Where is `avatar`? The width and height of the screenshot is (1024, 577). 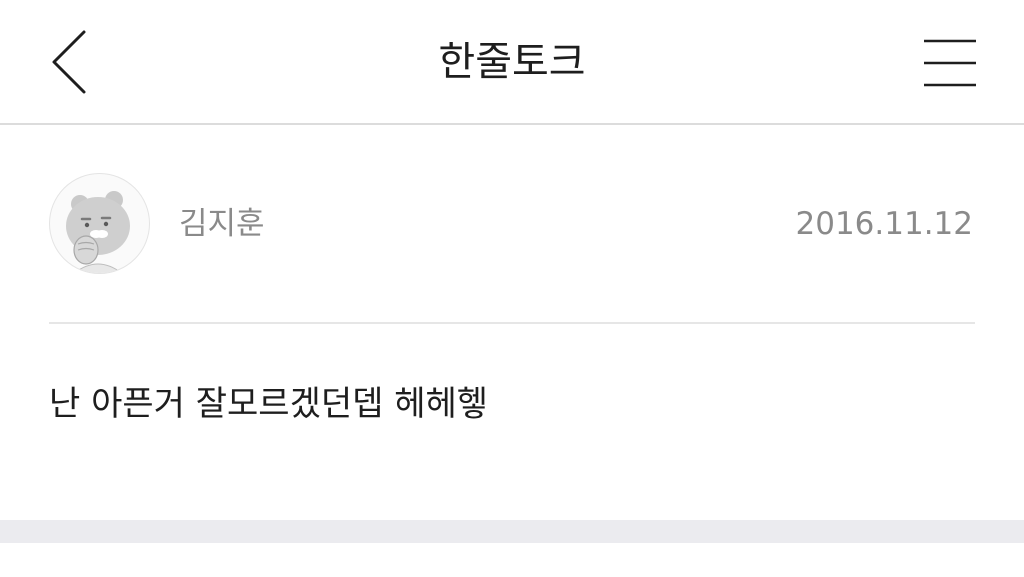 avatar is located at coordinates (99, 223).